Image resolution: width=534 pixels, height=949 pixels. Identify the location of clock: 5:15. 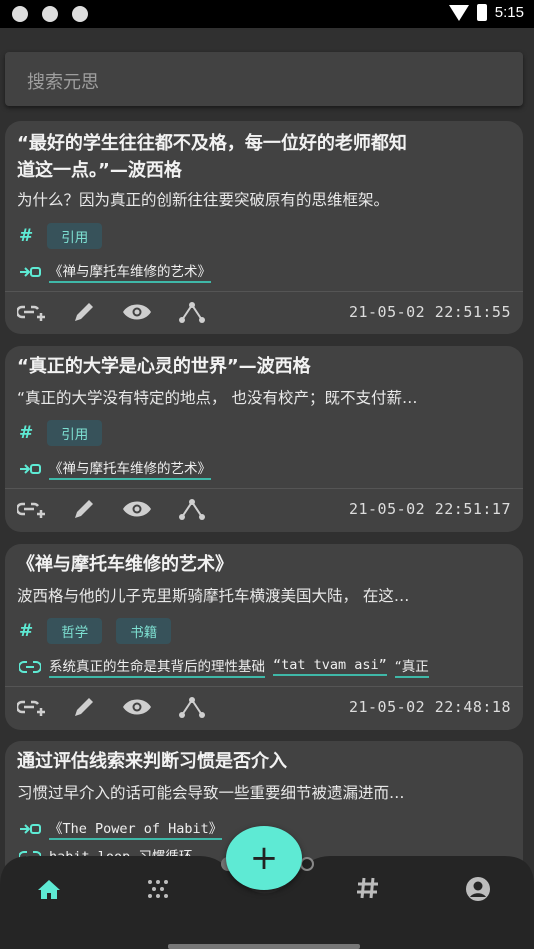
(509, 12).